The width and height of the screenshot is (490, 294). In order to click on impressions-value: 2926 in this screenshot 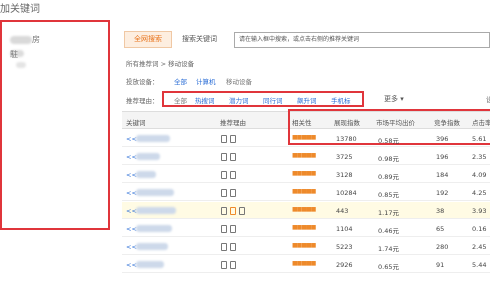, I will do `click(344, 265)`.